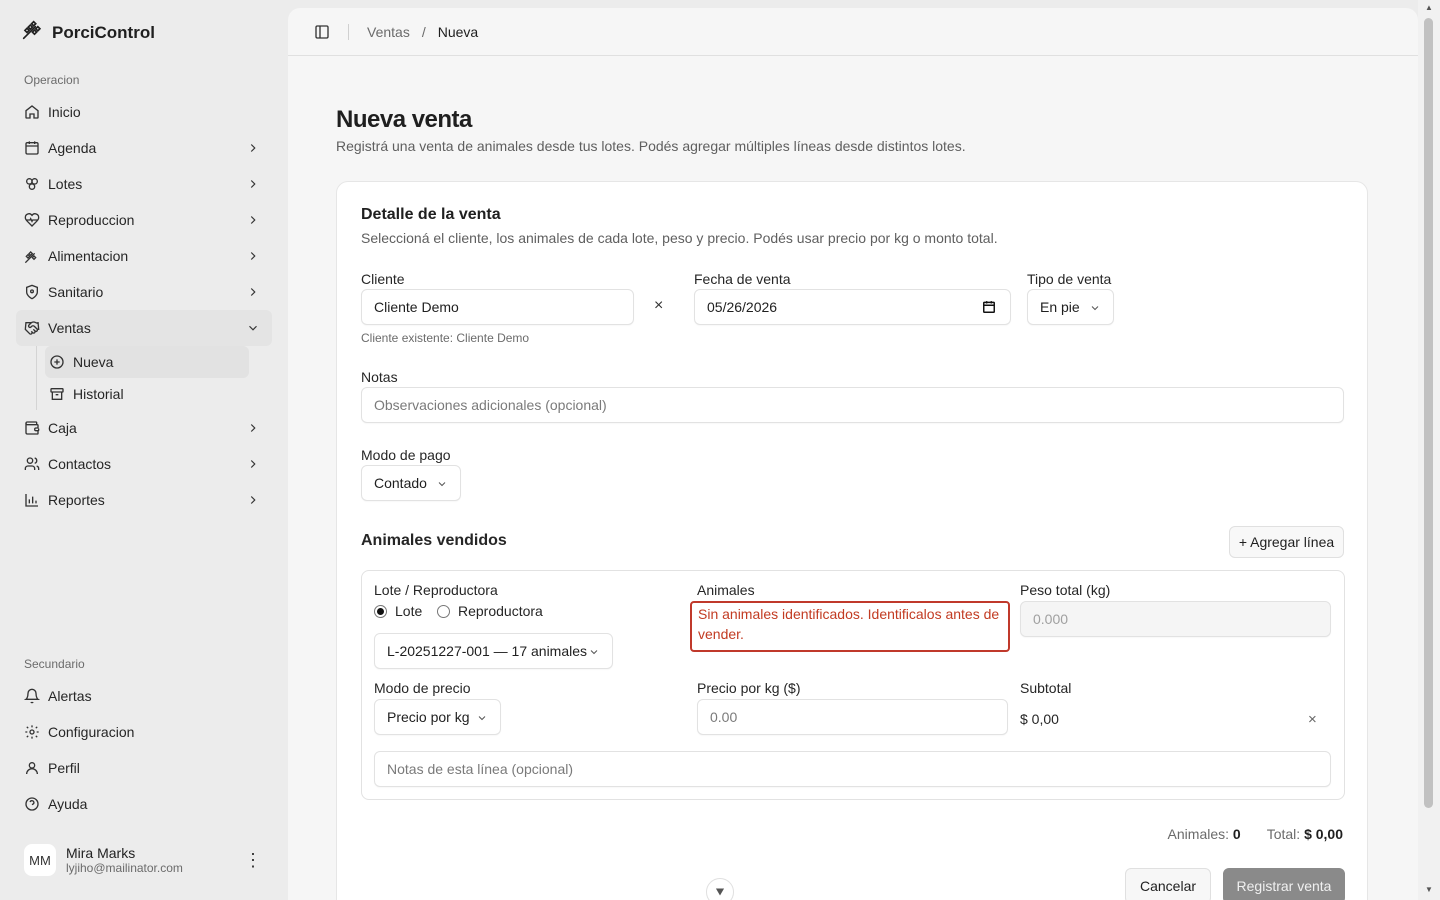 Image resolution: width=1440 pixels, height=900 pixels. I want to click on animales-total: Animales: 0, so click(1204, 834).